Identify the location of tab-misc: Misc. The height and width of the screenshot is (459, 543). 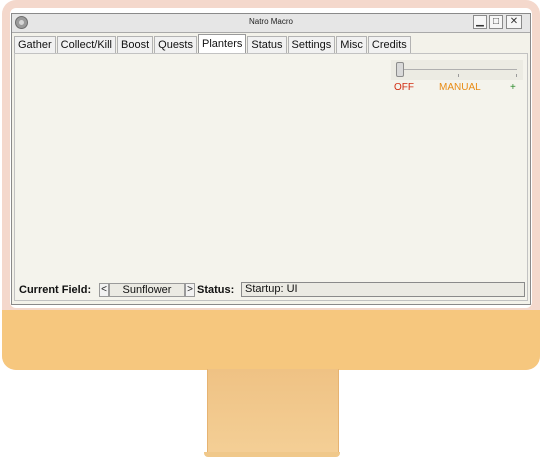
(351, 44).